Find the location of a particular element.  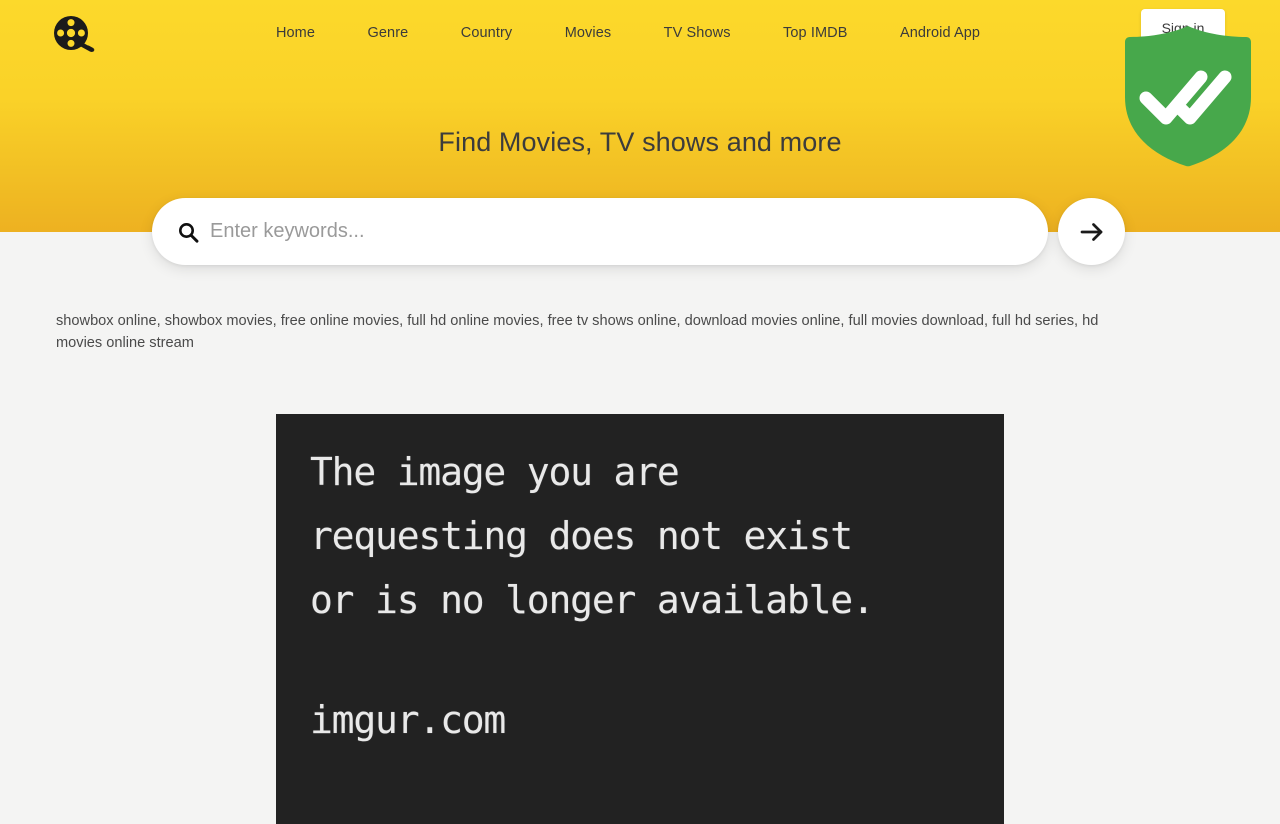

nav-item-genre: Genre is located at coordinates (387, 33).